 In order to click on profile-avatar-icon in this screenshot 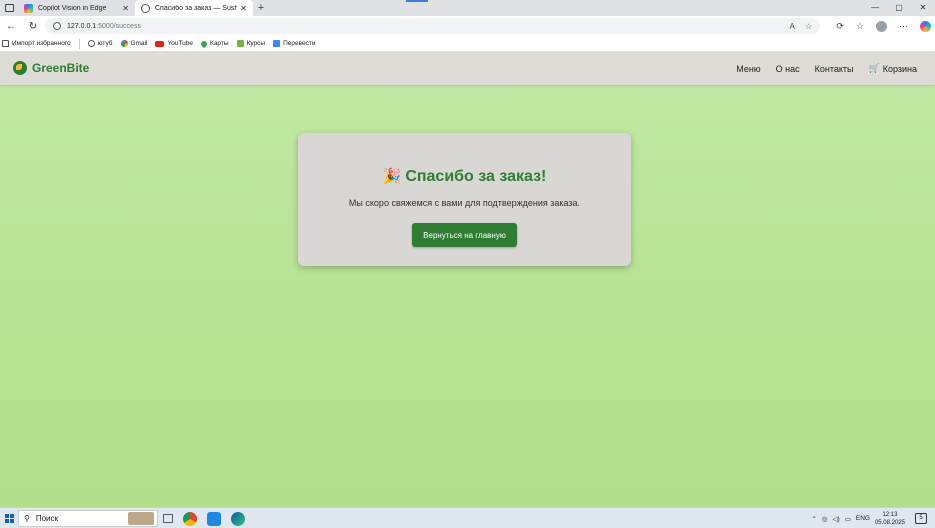, I will do `click(881, 26)`.